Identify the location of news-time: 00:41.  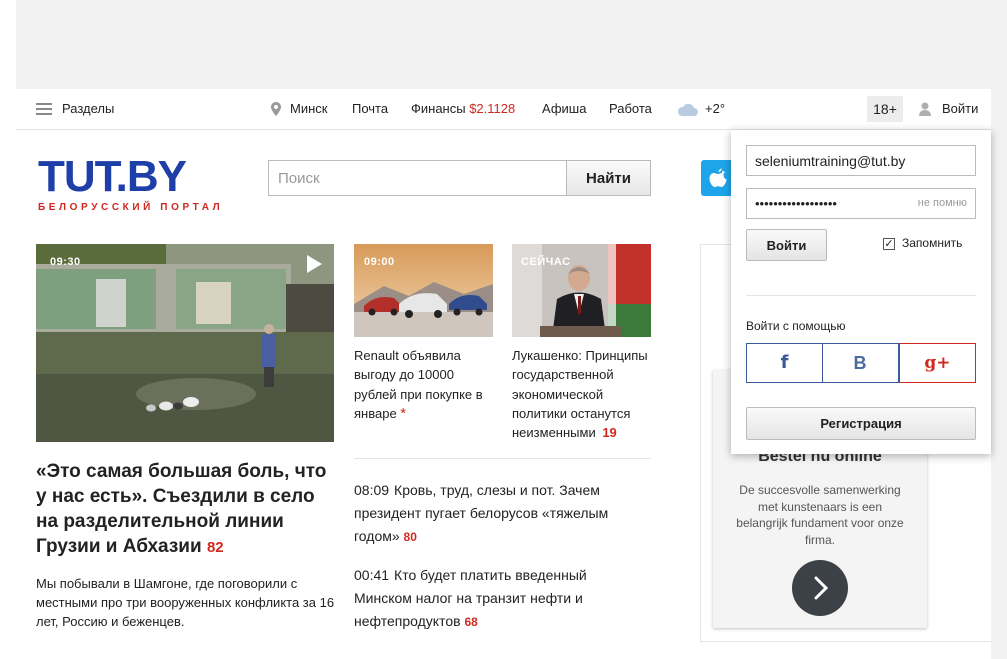
(372, 575).